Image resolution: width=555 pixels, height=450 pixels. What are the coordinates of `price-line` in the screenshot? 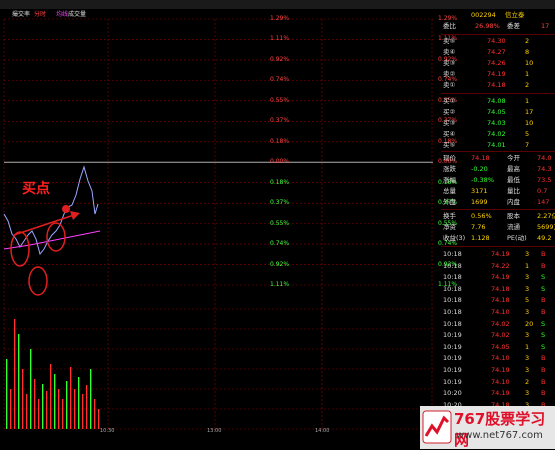 It's located at (52, 210).